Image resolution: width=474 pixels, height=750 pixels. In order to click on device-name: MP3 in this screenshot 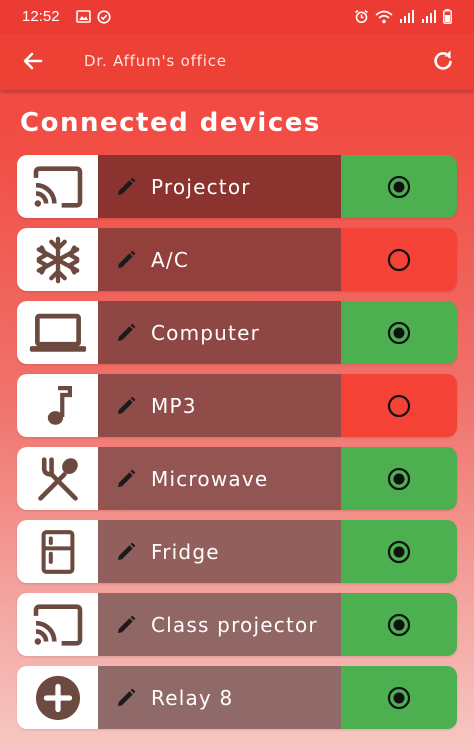, I will do `click(174, 405)`.